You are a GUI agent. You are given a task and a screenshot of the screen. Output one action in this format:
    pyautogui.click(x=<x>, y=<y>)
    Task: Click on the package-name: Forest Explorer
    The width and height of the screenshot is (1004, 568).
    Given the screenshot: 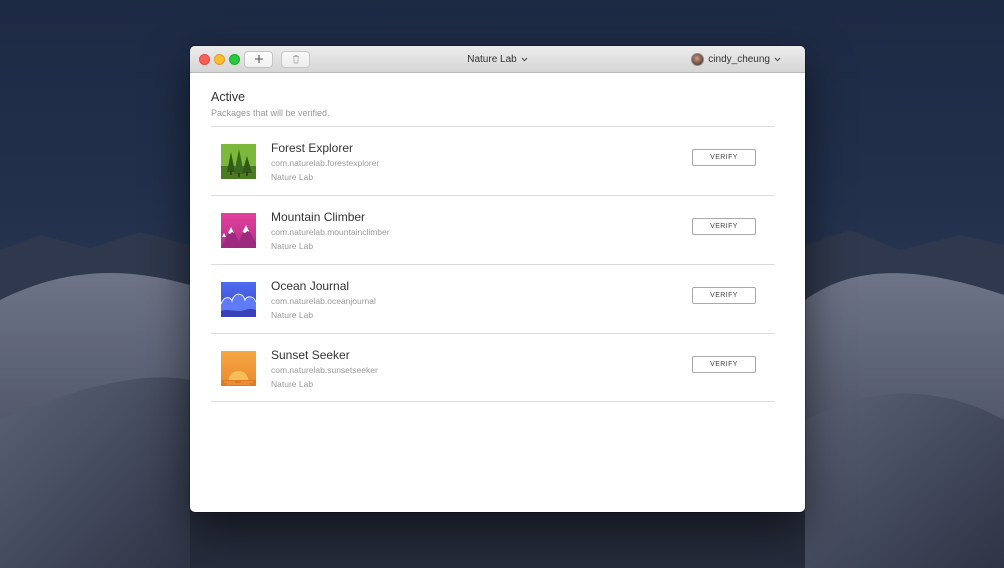 What is the action you would take?
    pyautogui.click(x=312, y=148)
    